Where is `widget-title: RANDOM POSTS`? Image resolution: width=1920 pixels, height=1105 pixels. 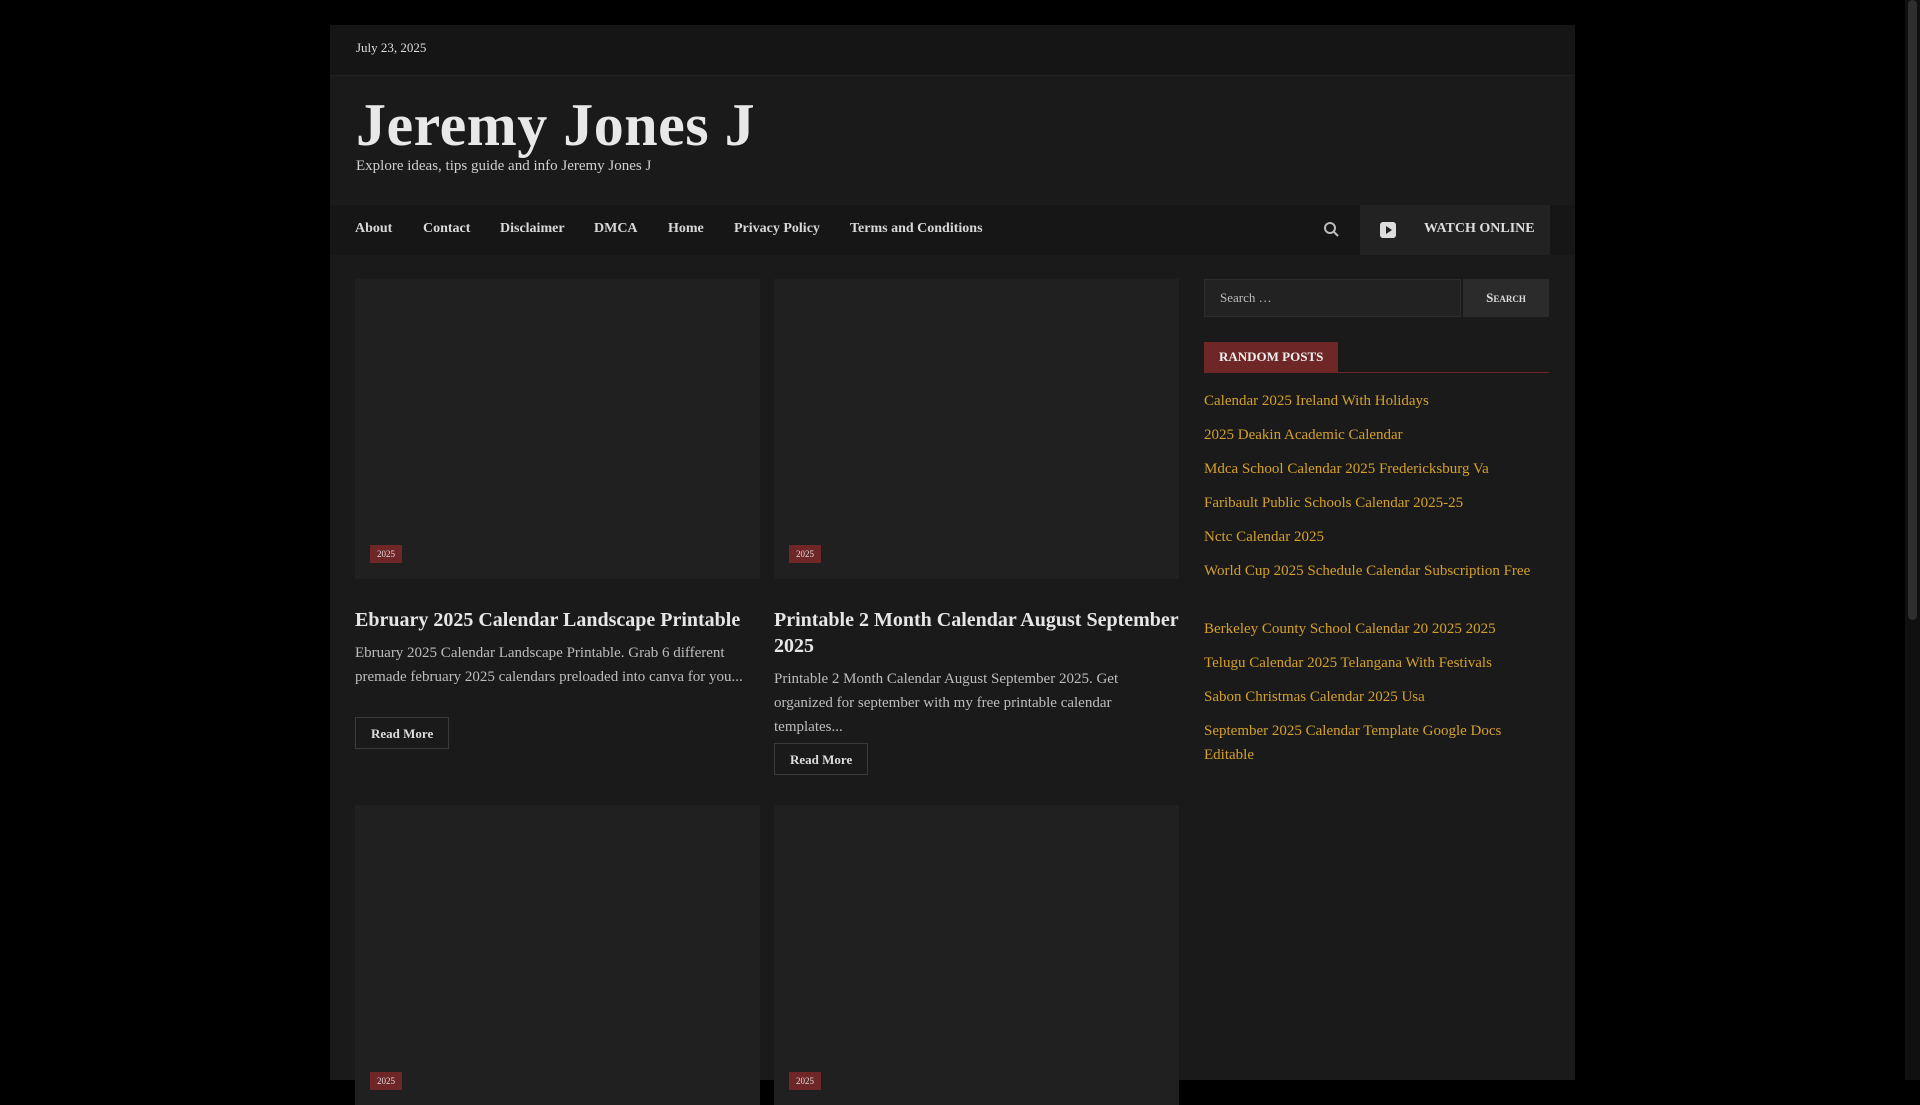
widget-title: RANDOM POSTS is located at coordinates (1271, 357).